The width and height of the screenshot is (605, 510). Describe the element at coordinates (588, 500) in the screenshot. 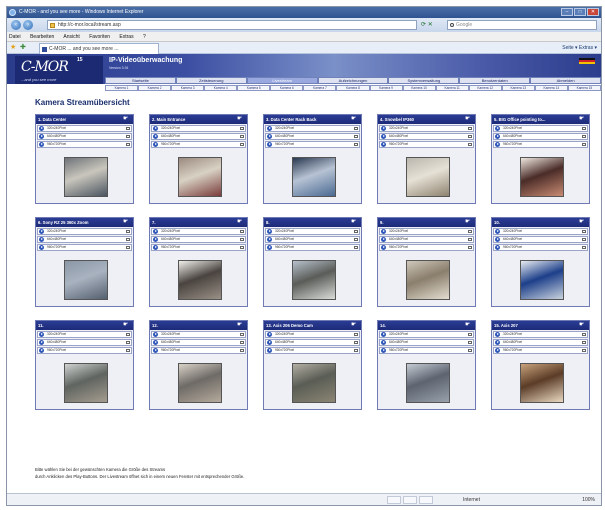

I see `zoom-level: 100%` at that location.